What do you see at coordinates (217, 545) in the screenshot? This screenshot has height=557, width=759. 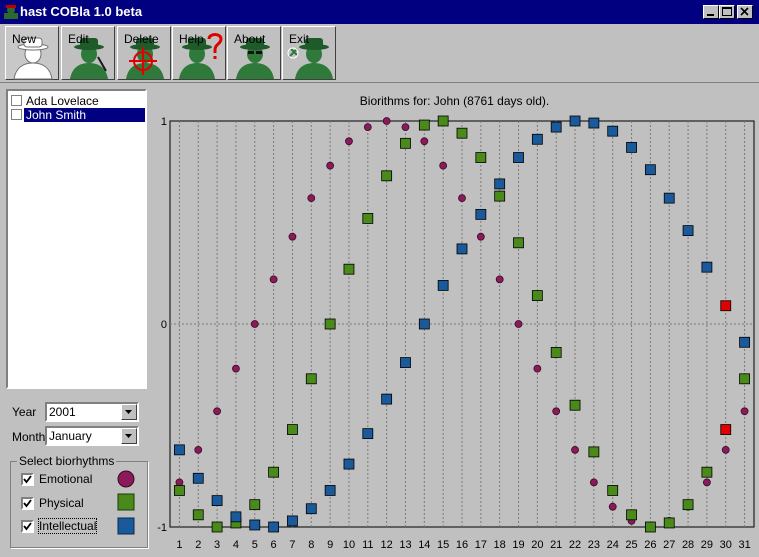 I see `x-tick-label: 3` at bounding box center [217, 545].